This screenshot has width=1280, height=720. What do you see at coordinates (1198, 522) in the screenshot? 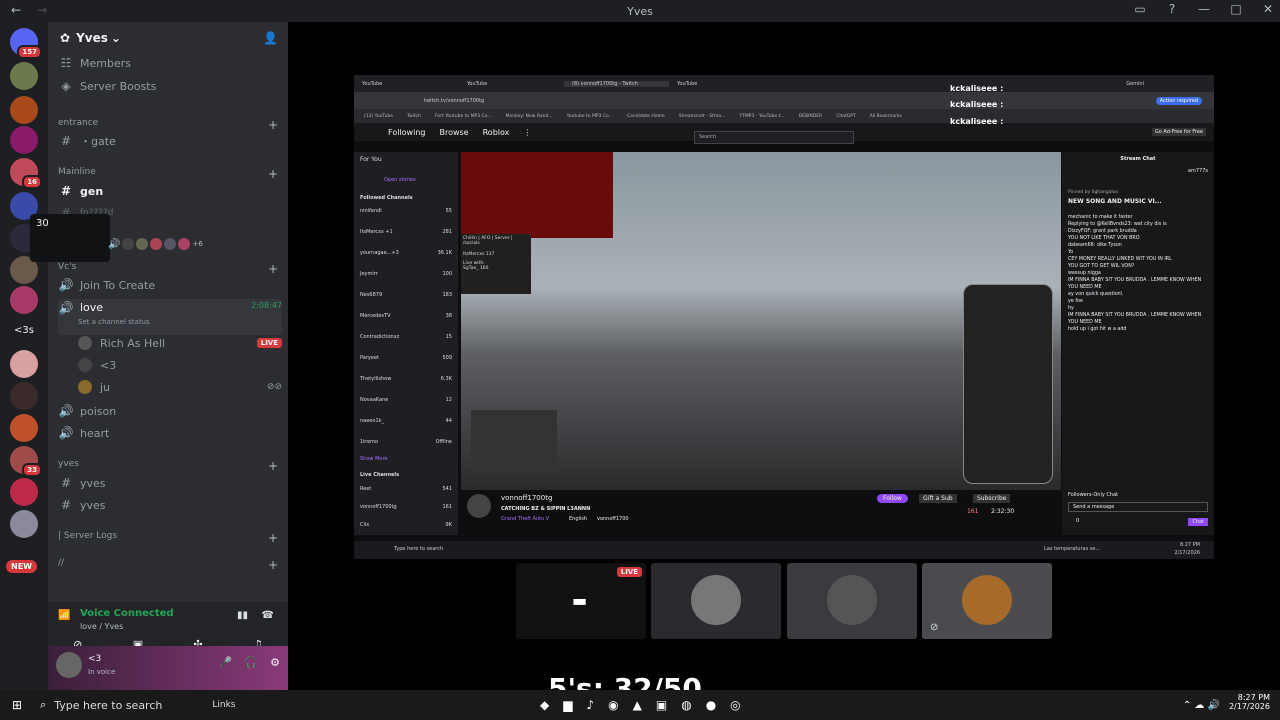
I see `chat-send-button: Chat` at bounding box center [1198, 522].